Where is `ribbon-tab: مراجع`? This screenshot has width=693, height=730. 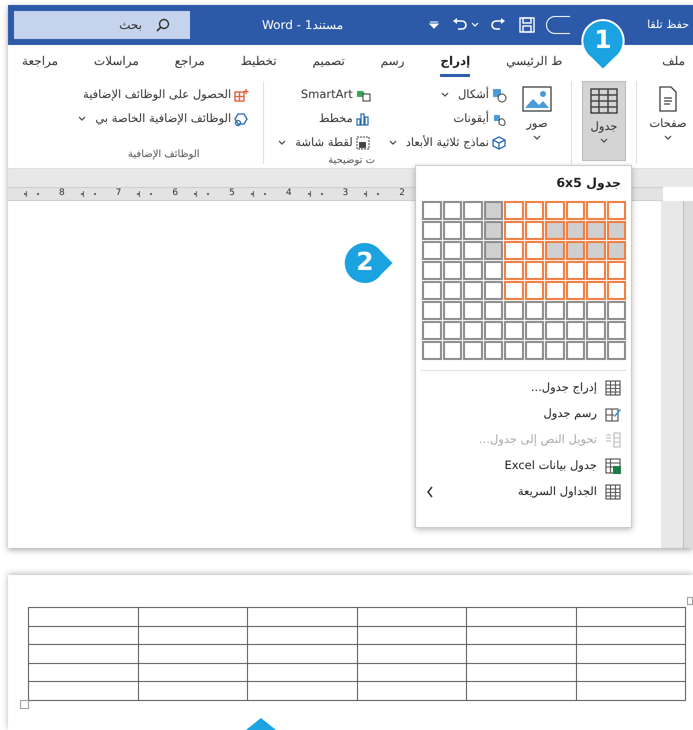
ribbon-tab: مراجع is located at coordinates (189, 64).